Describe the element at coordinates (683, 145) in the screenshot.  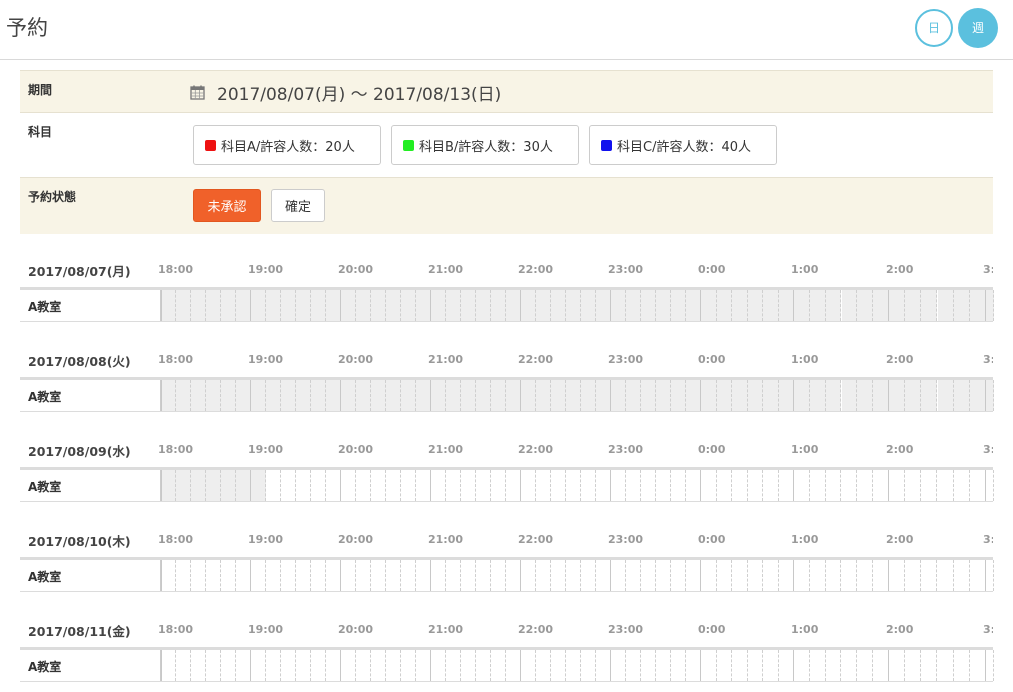
I see `subject-c-button: 科目C/許容人数：40人` at that location.